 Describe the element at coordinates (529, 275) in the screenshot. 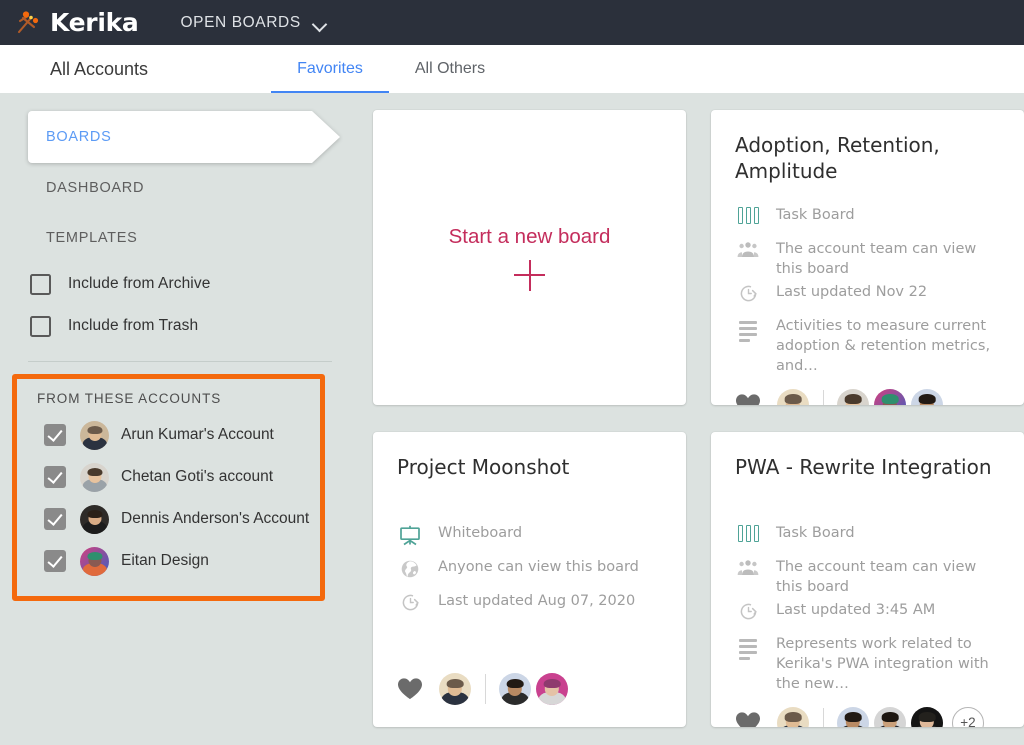

I see `plus-icon` at that location.